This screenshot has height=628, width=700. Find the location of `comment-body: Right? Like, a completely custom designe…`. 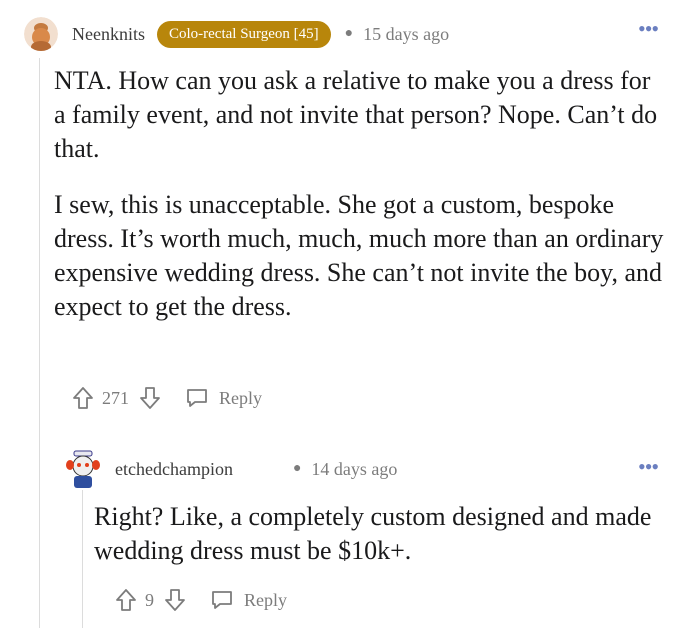

comment-body: Right? Like, a completely custom designe… is located at coordinates (384, 534).